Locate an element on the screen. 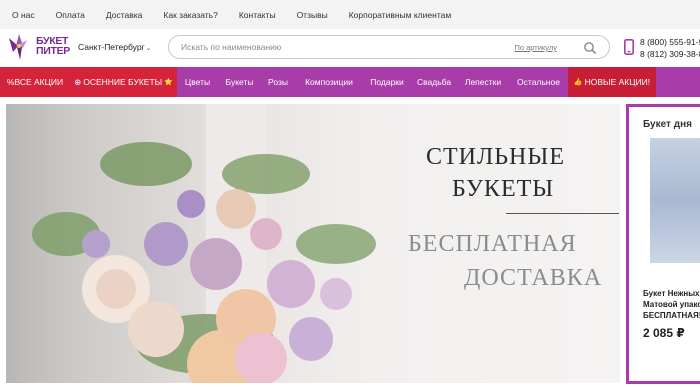 Image resolution: width=700 pixels, height=387 pixels. nav-wedding: Свадьба is located at coordinates (434, 82).